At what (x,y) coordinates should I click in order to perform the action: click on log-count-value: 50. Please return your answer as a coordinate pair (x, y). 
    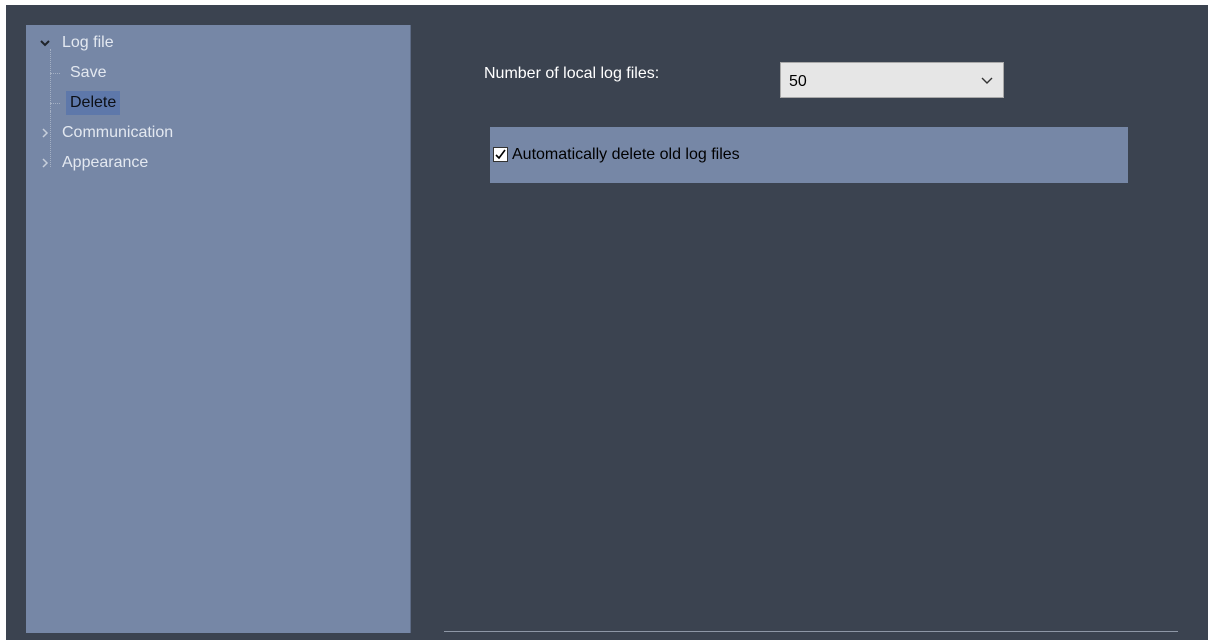
    Looking at the image, I should click on (798, 81).